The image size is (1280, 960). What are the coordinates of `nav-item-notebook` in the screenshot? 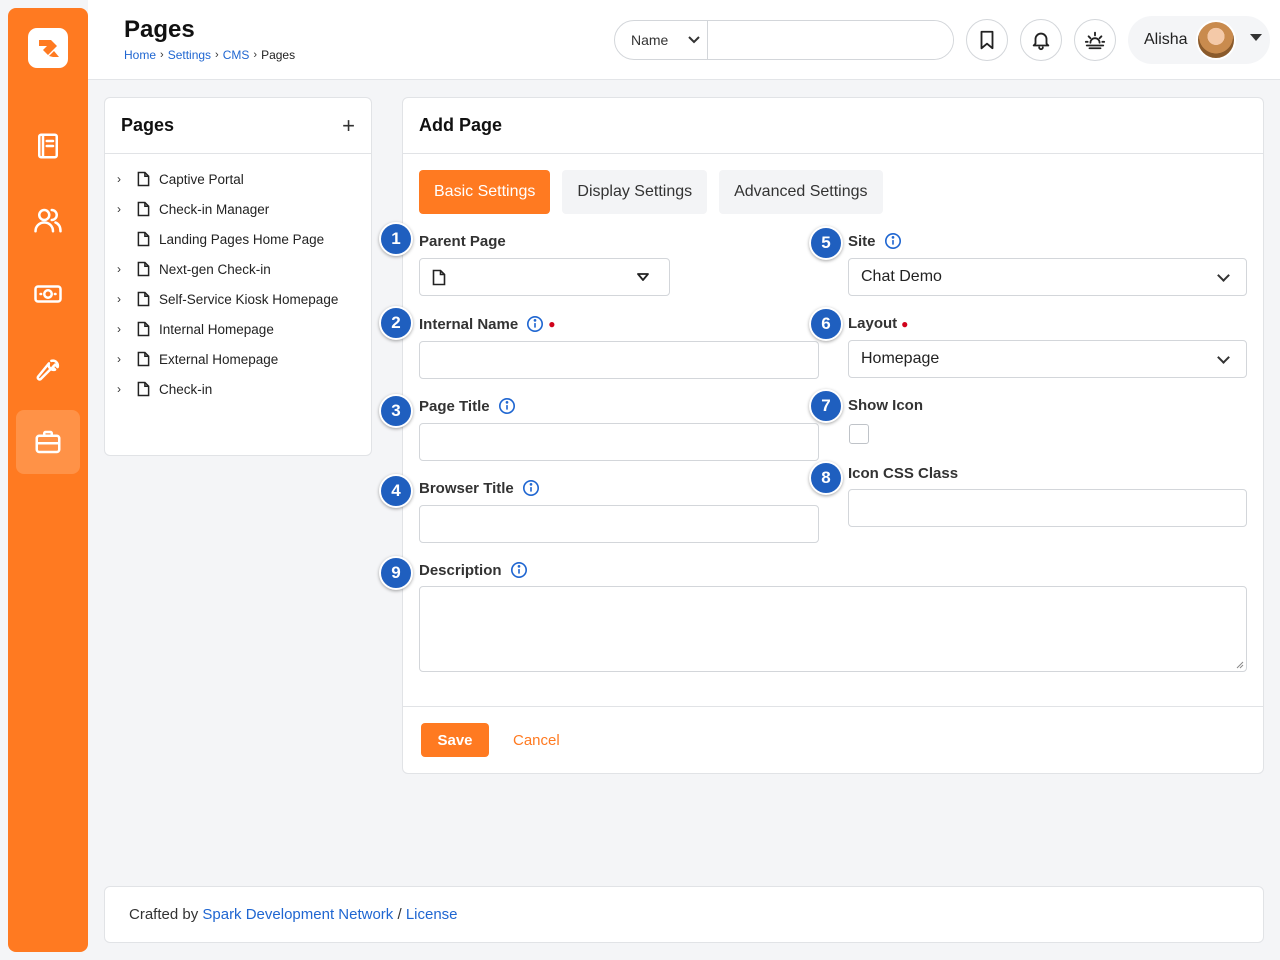 It's located at (48, 146).